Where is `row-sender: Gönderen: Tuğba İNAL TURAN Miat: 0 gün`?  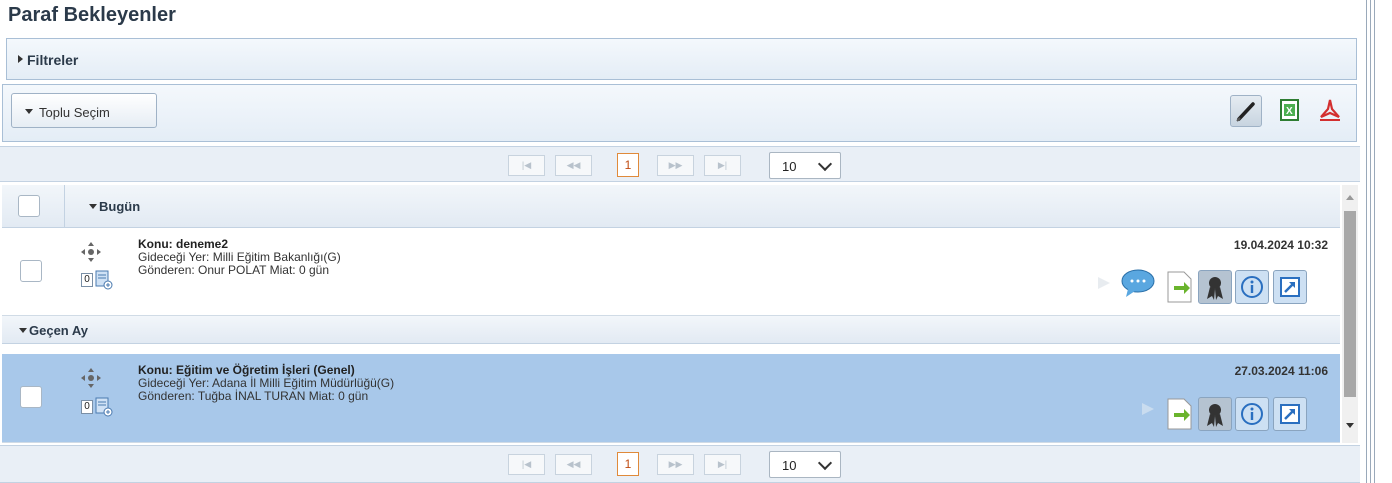
row-sender: Gönderen: Tuğba İNAL TURAN Miat: 0 gün is located at coordinates (253, 396).